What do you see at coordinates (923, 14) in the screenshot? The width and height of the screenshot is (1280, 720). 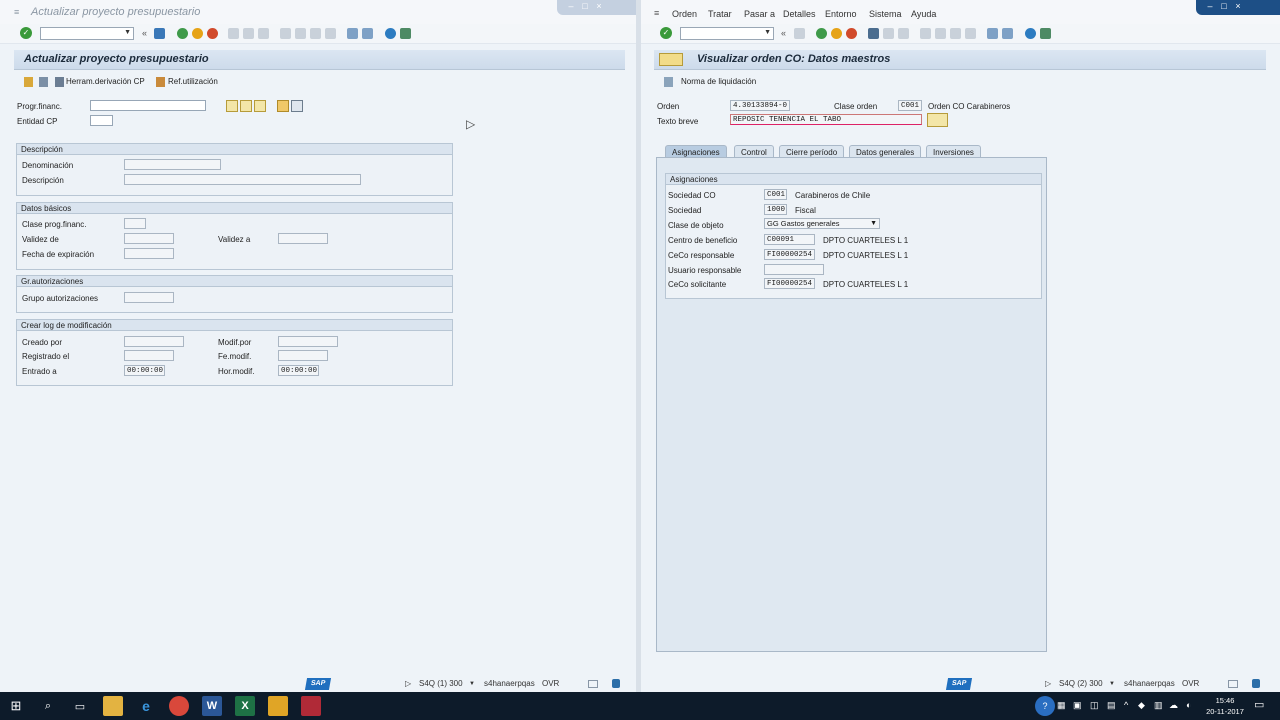 I see `menu-ayuda: Ayuda` at bounding box center [923, 14].